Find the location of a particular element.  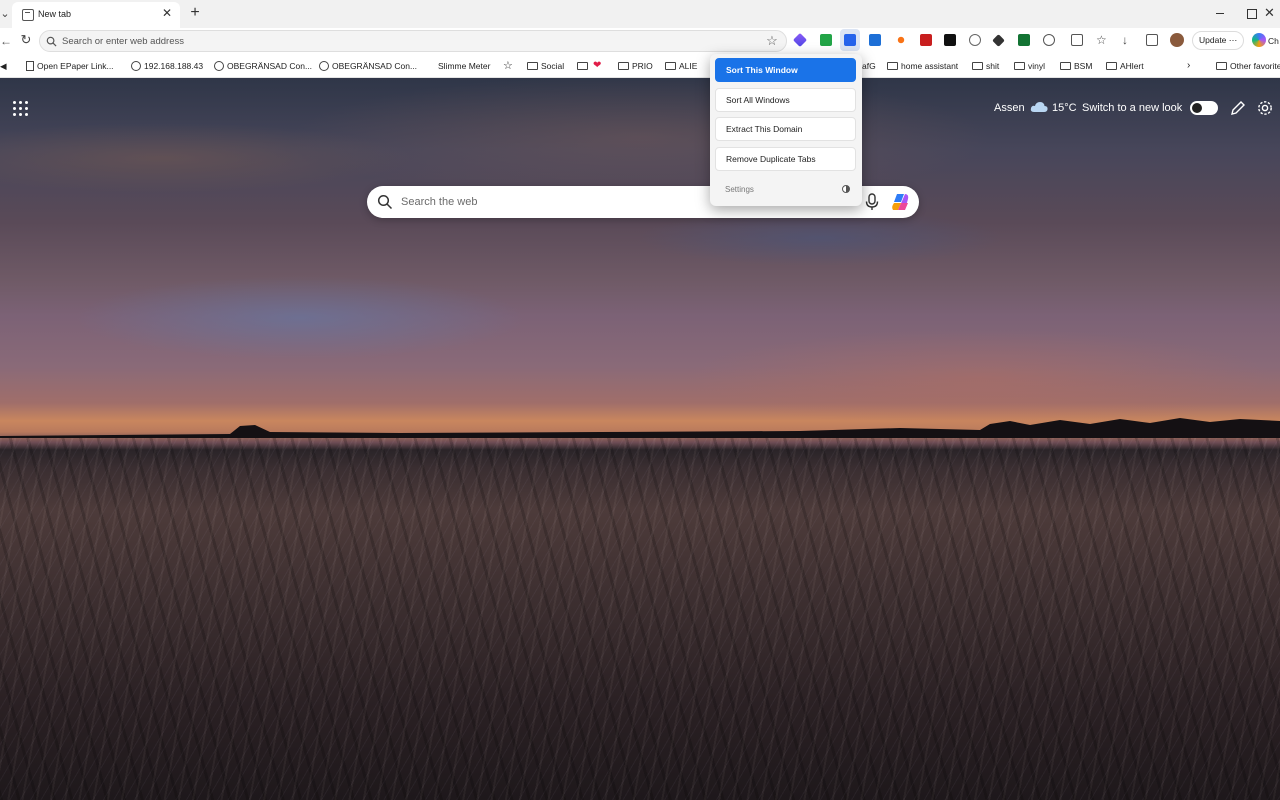

update-button: Update ⋯ is located at coordinates (1218, 40).